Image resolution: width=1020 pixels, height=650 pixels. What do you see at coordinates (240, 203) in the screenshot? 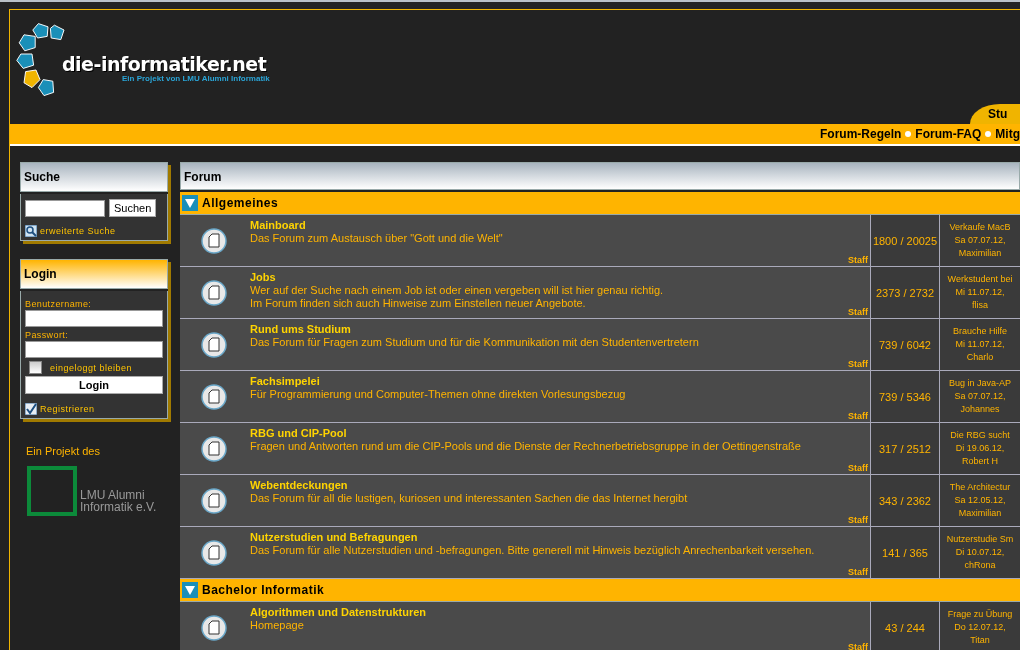
I see `category-title: Allgemeines` at bounding box center [240, 203].